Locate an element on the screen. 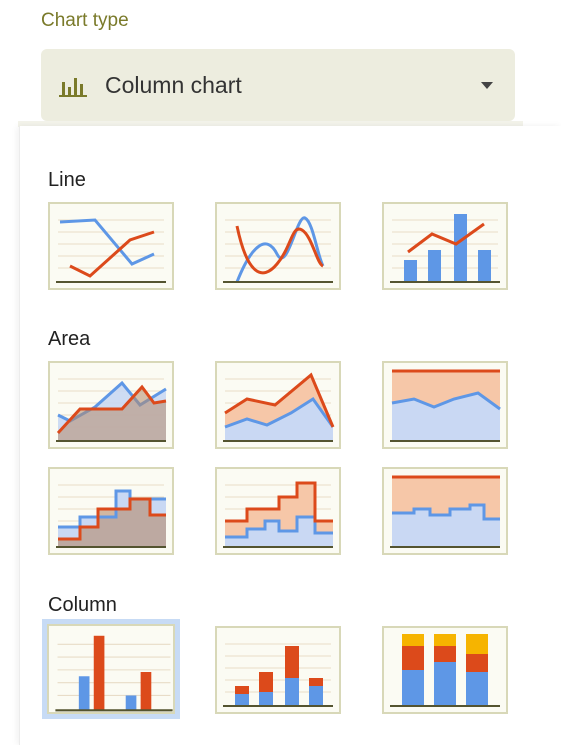 Image resolution: width=561 pixels, height=745 pixels. 100-percent-stacked-column-chart-option is located at coordinates (445, 670).